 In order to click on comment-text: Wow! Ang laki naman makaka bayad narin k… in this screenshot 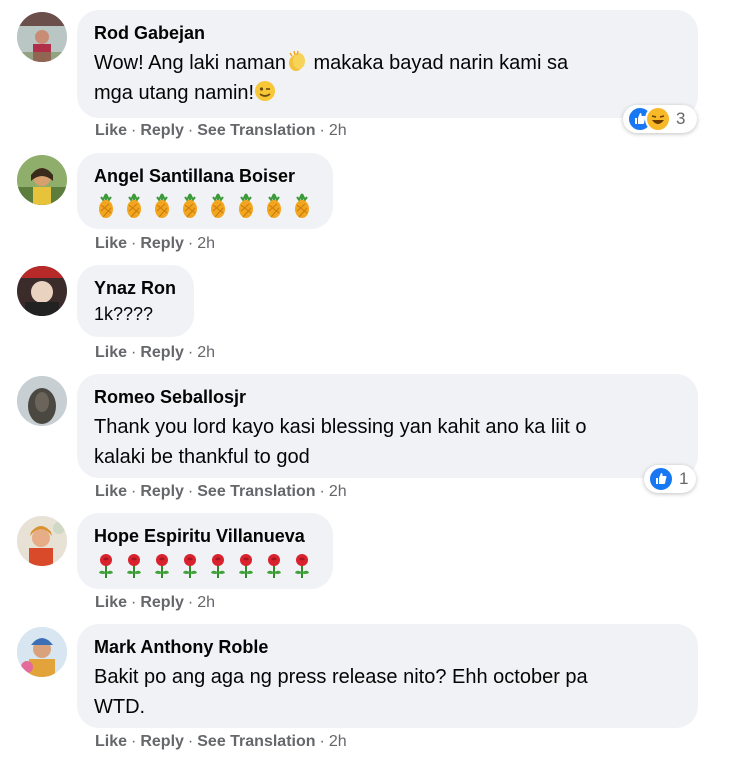, I will do `click(387, 78)`.